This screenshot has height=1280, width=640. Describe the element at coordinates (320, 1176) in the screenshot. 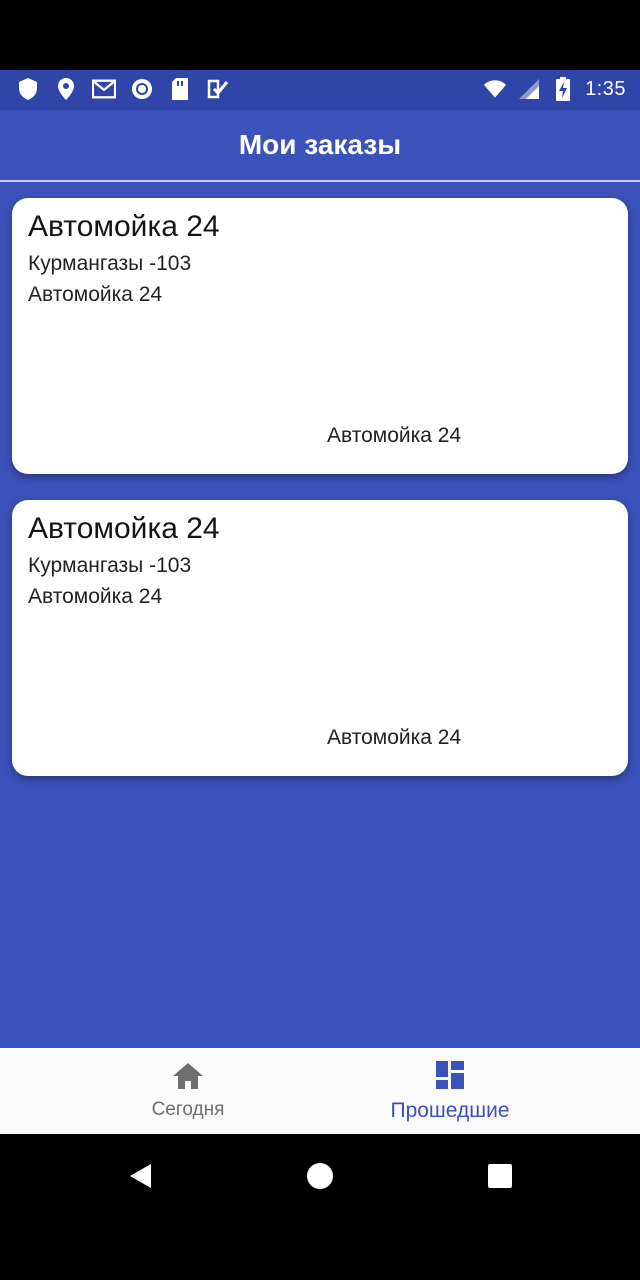

I see `home-circle-icon` at that location.